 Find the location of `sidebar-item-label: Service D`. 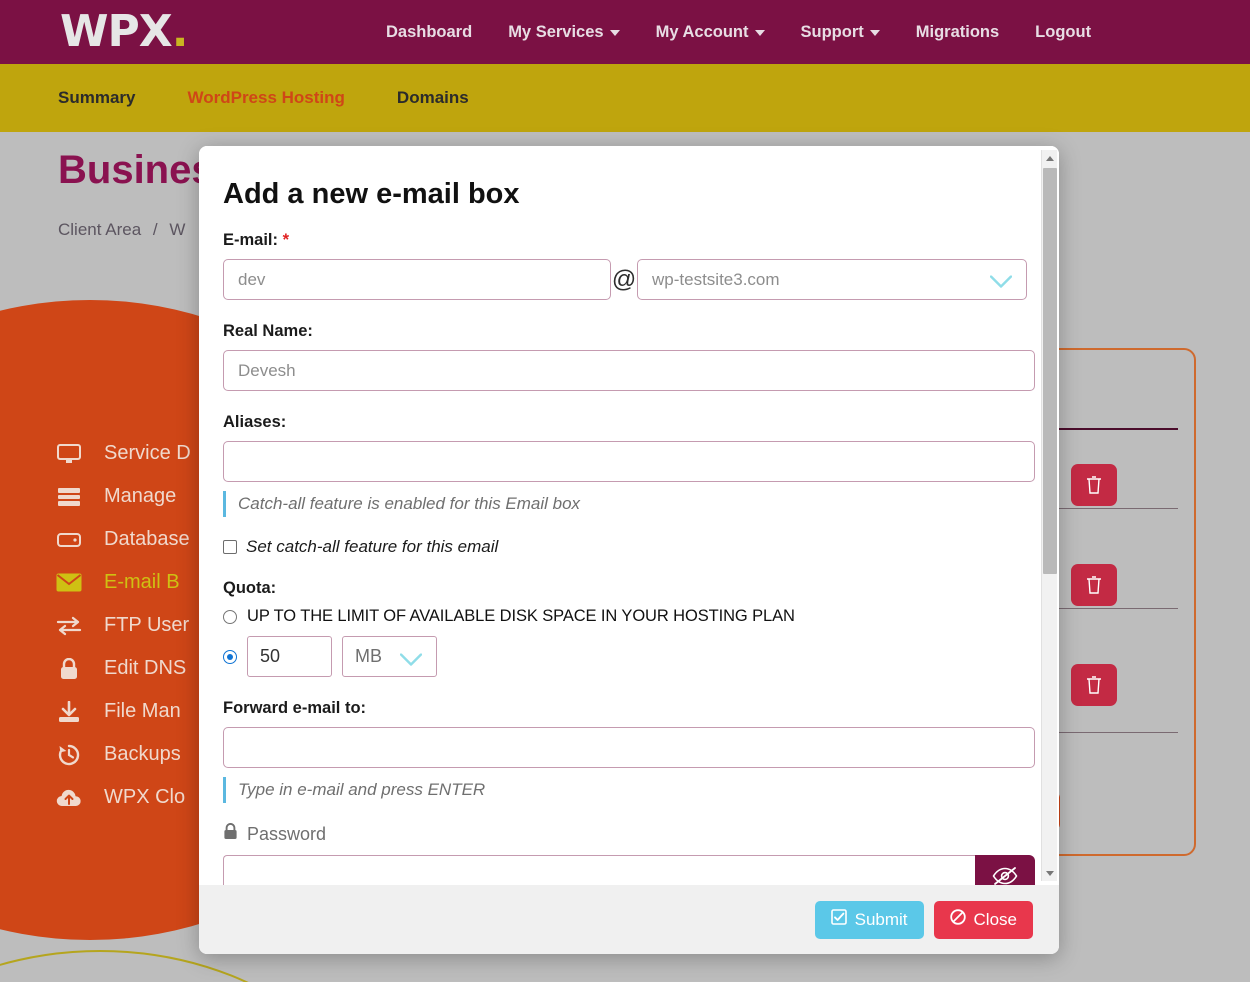

sidebar-item-label: Service D is located at coordinates (147, 453).